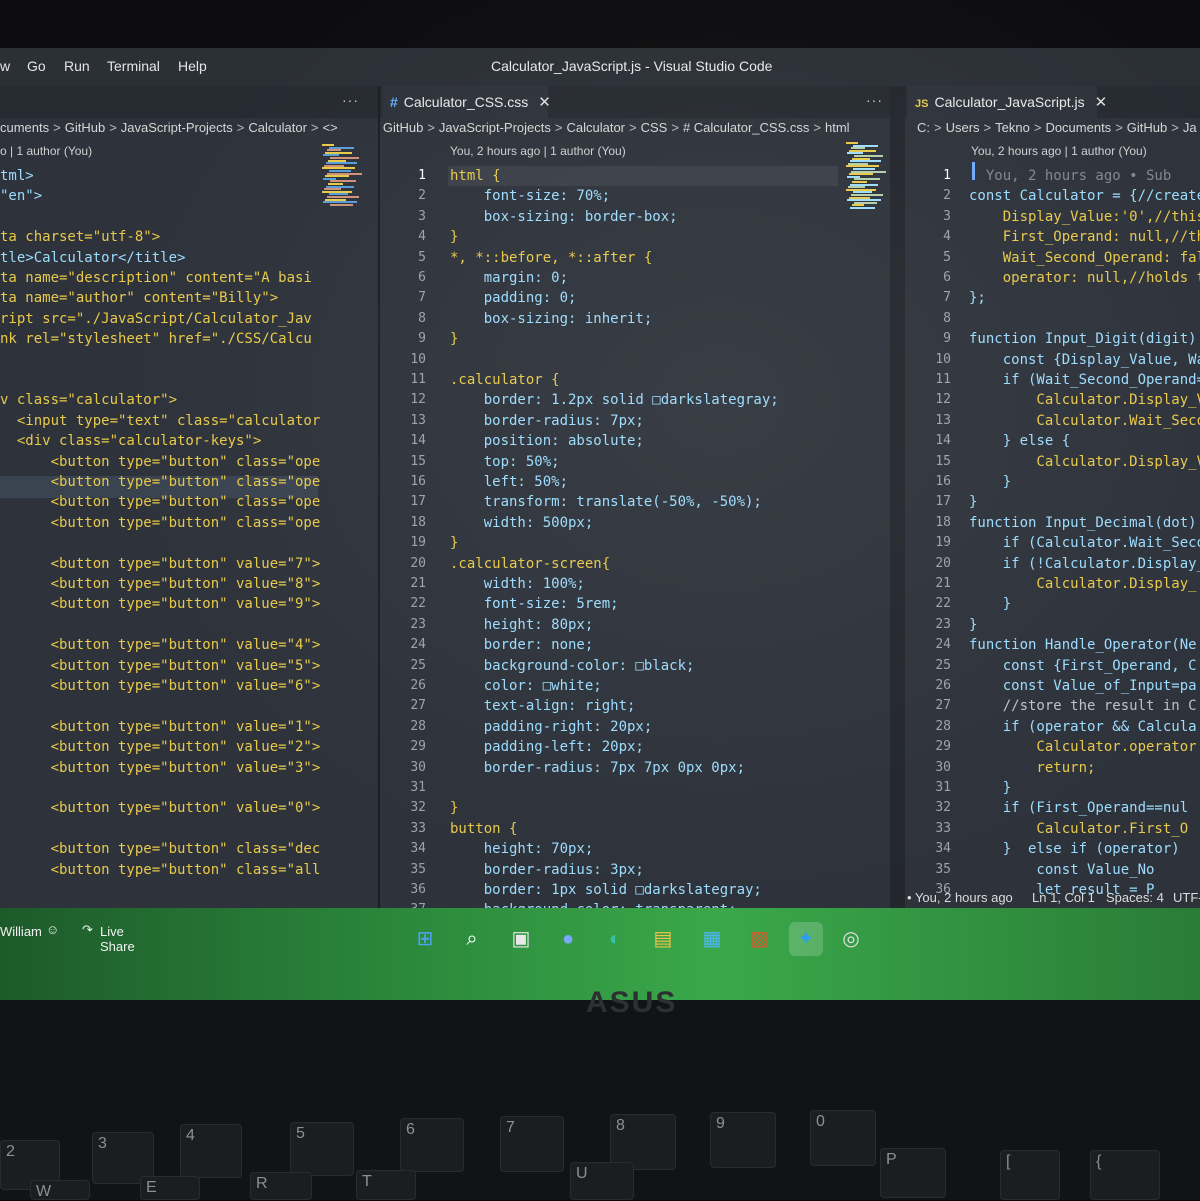 This screenshot has width=1200, height=1201. Describe the element at coordinates (1052, 462) in the screenshot. I see `code-line: 15 Calculator.Display_V` at that location.